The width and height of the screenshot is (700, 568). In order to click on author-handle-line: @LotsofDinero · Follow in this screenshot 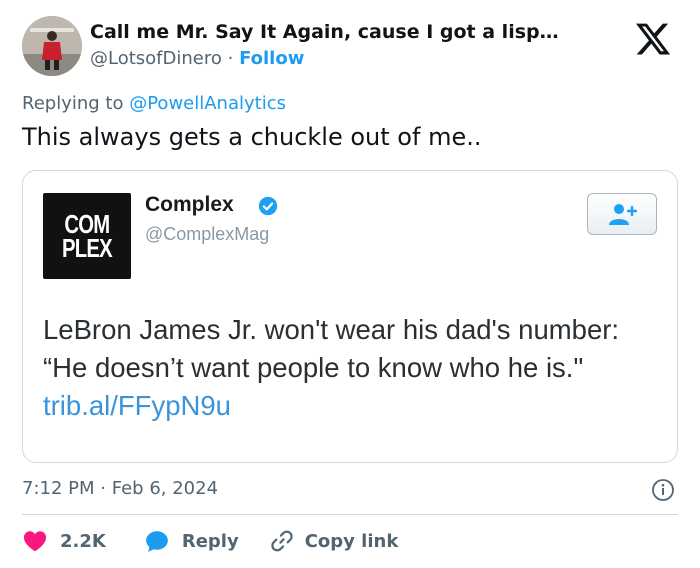, I will do `click(197, 58)`.